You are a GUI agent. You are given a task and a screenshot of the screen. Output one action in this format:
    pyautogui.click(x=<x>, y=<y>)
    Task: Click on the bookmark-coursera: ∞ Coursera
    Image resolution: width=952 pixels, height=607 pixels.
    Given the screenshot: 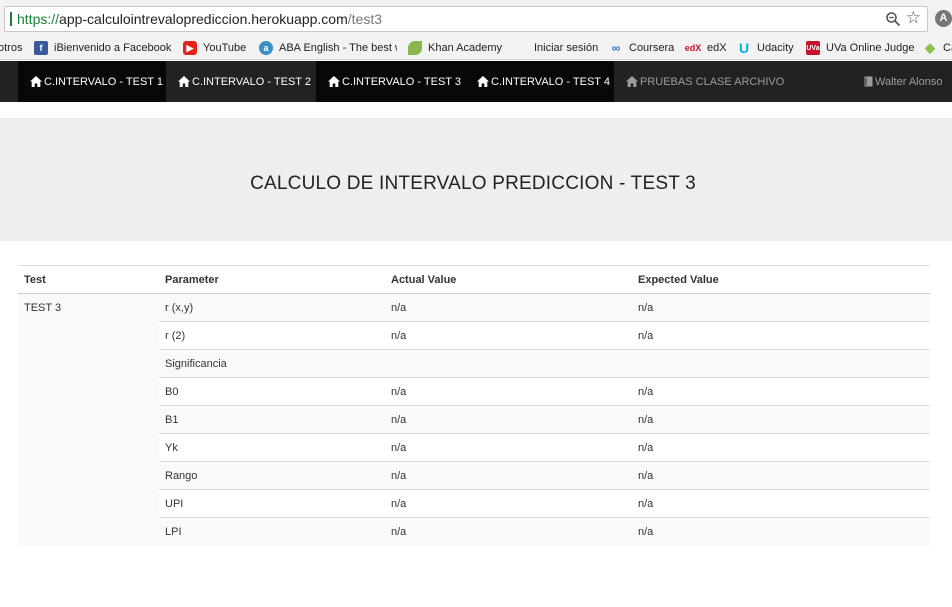 What is the action you would take?
    pyautogui.click(x=642, y=48)
    